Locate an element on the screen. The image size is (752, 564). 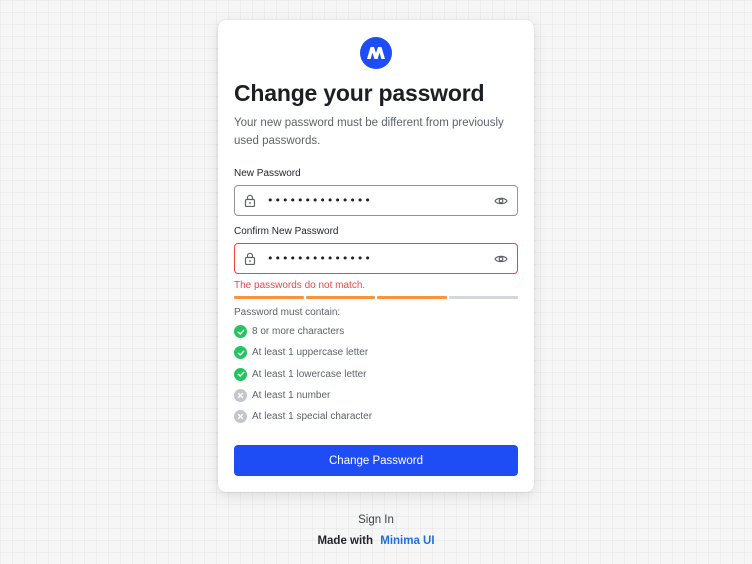
footer-credit: Made with Minima UI is located at coordinates (376, 541).